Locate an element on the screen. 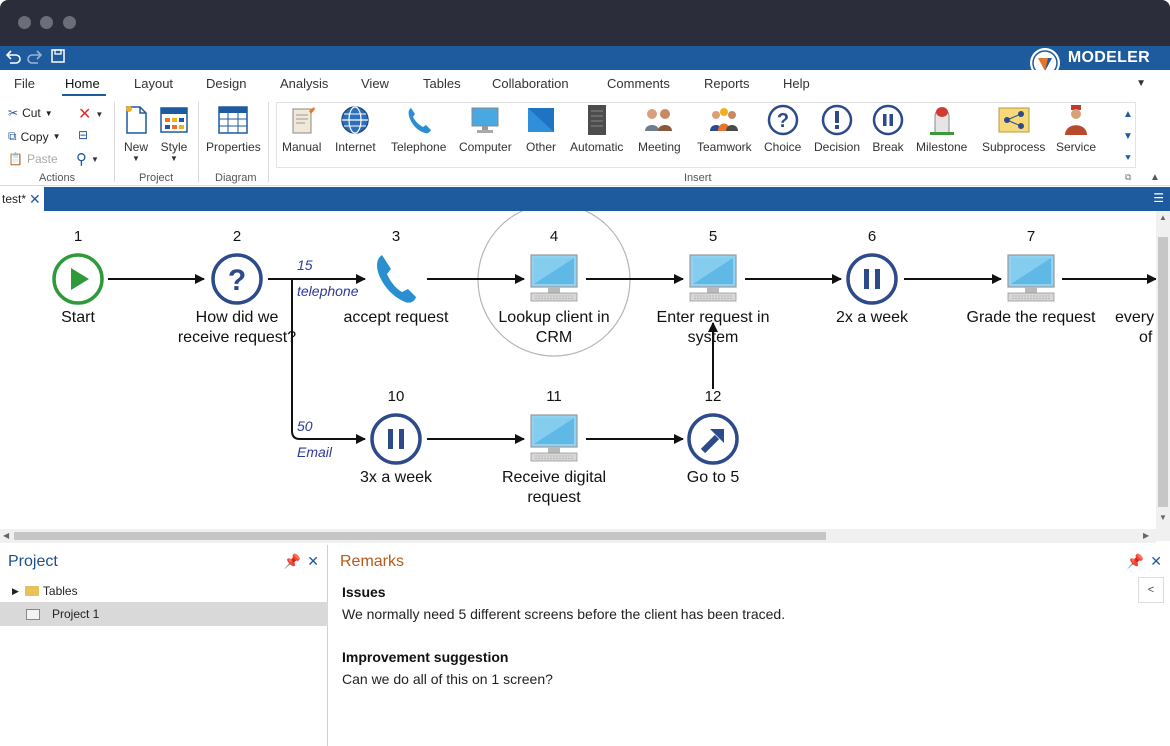  insert-milestone: Milestone is located at coordinates (941, 129).